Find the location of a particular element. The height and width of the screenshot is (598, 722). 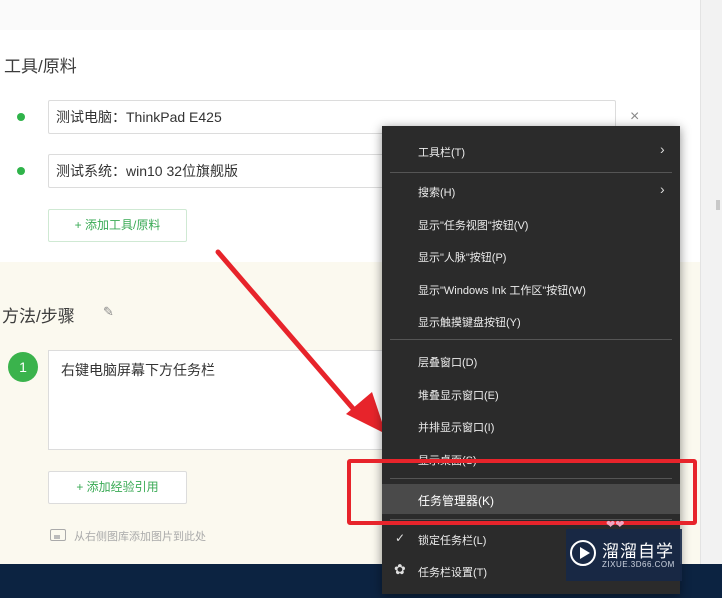

add-tool-button: + 添加工具/原料 is located at coordinates (117, 225).